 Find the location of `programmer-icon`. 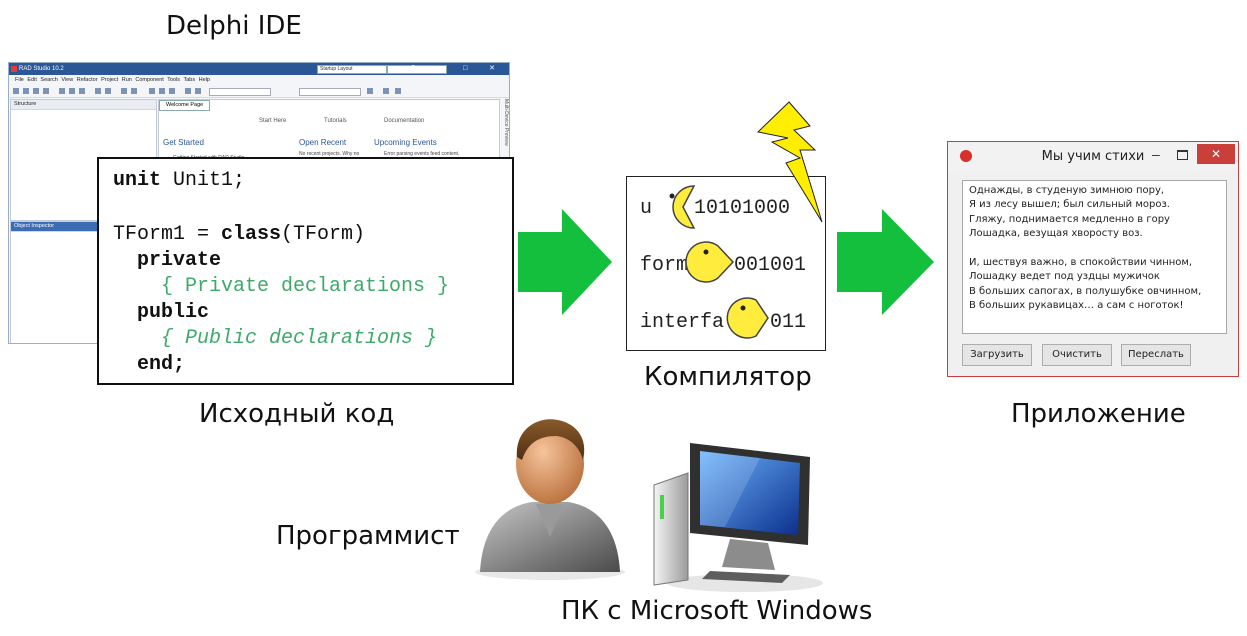

programmer-icon is located at coordinates (550, 499).